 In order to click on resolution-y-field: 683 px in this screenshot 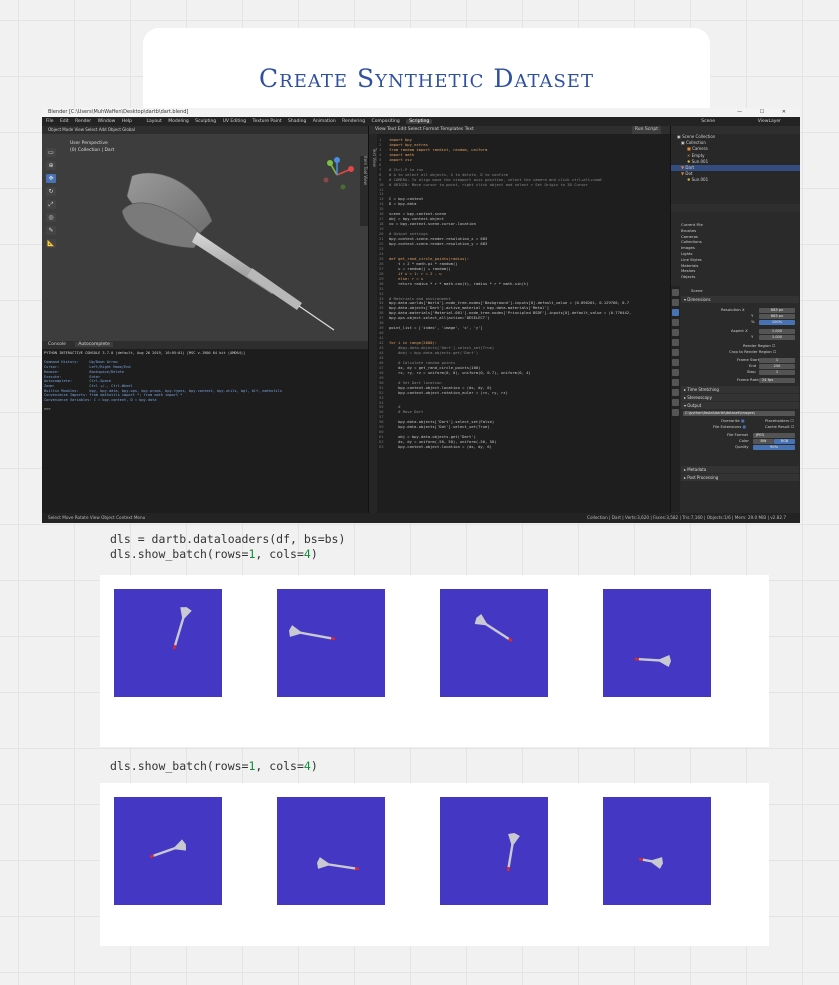, I will do `click(777, 316)`.